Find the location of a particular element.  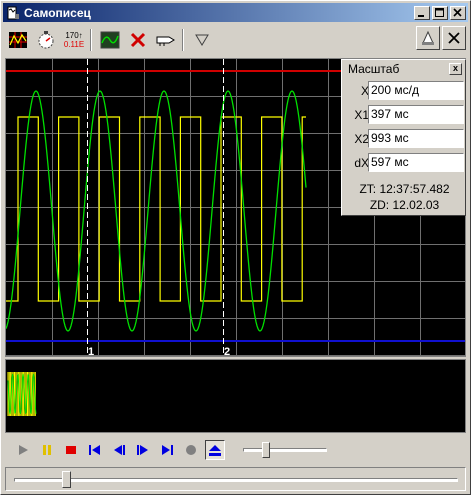

stop-button is located at coordinates (71, 450).